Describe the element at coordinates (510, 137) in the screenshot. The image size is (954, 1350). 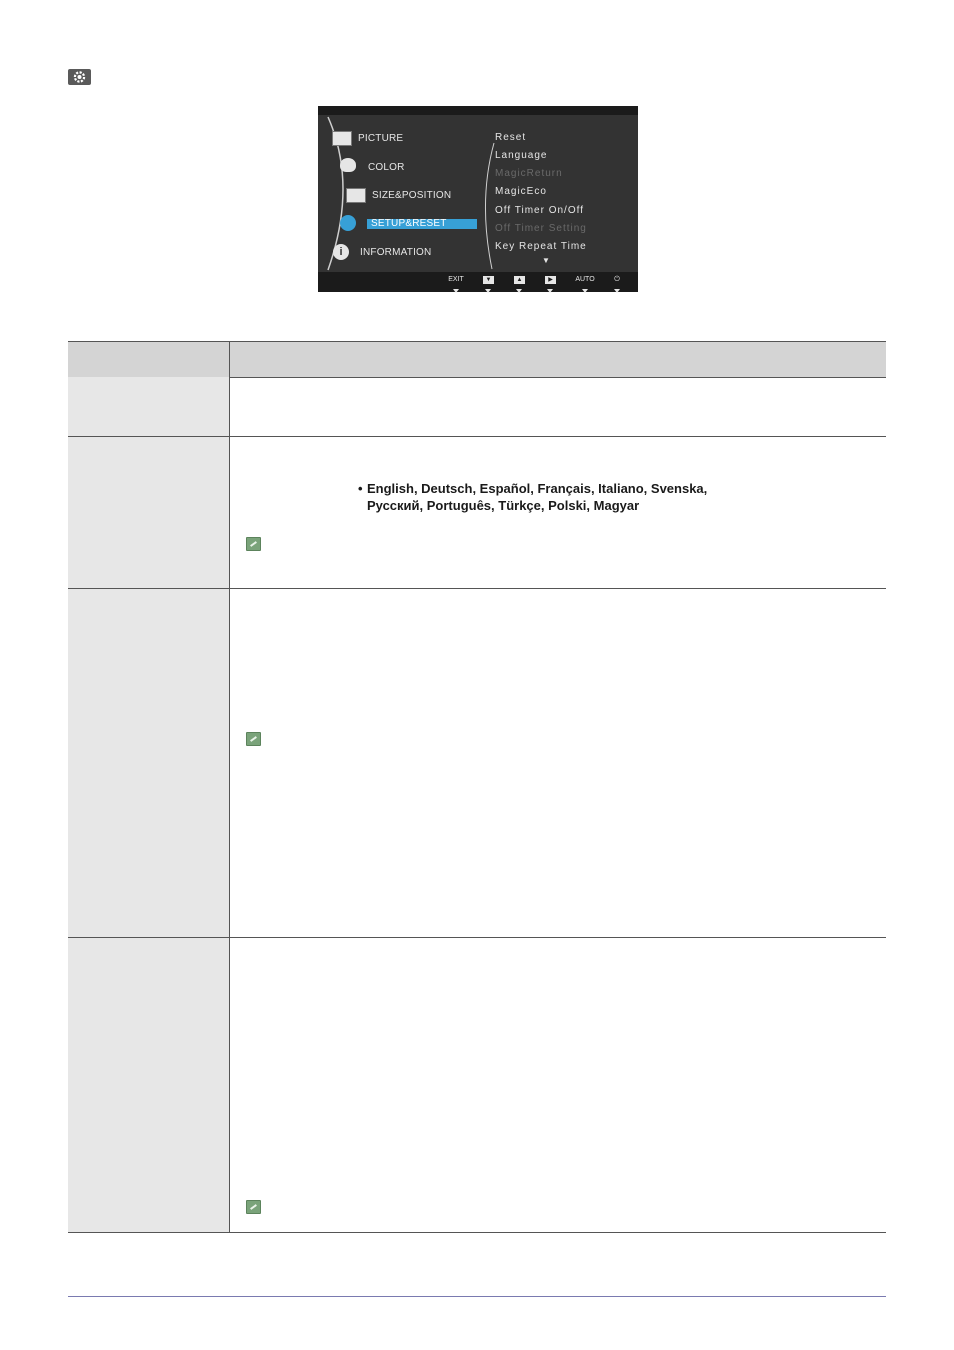
I see `osd-sub-reset: Reset` at that location.